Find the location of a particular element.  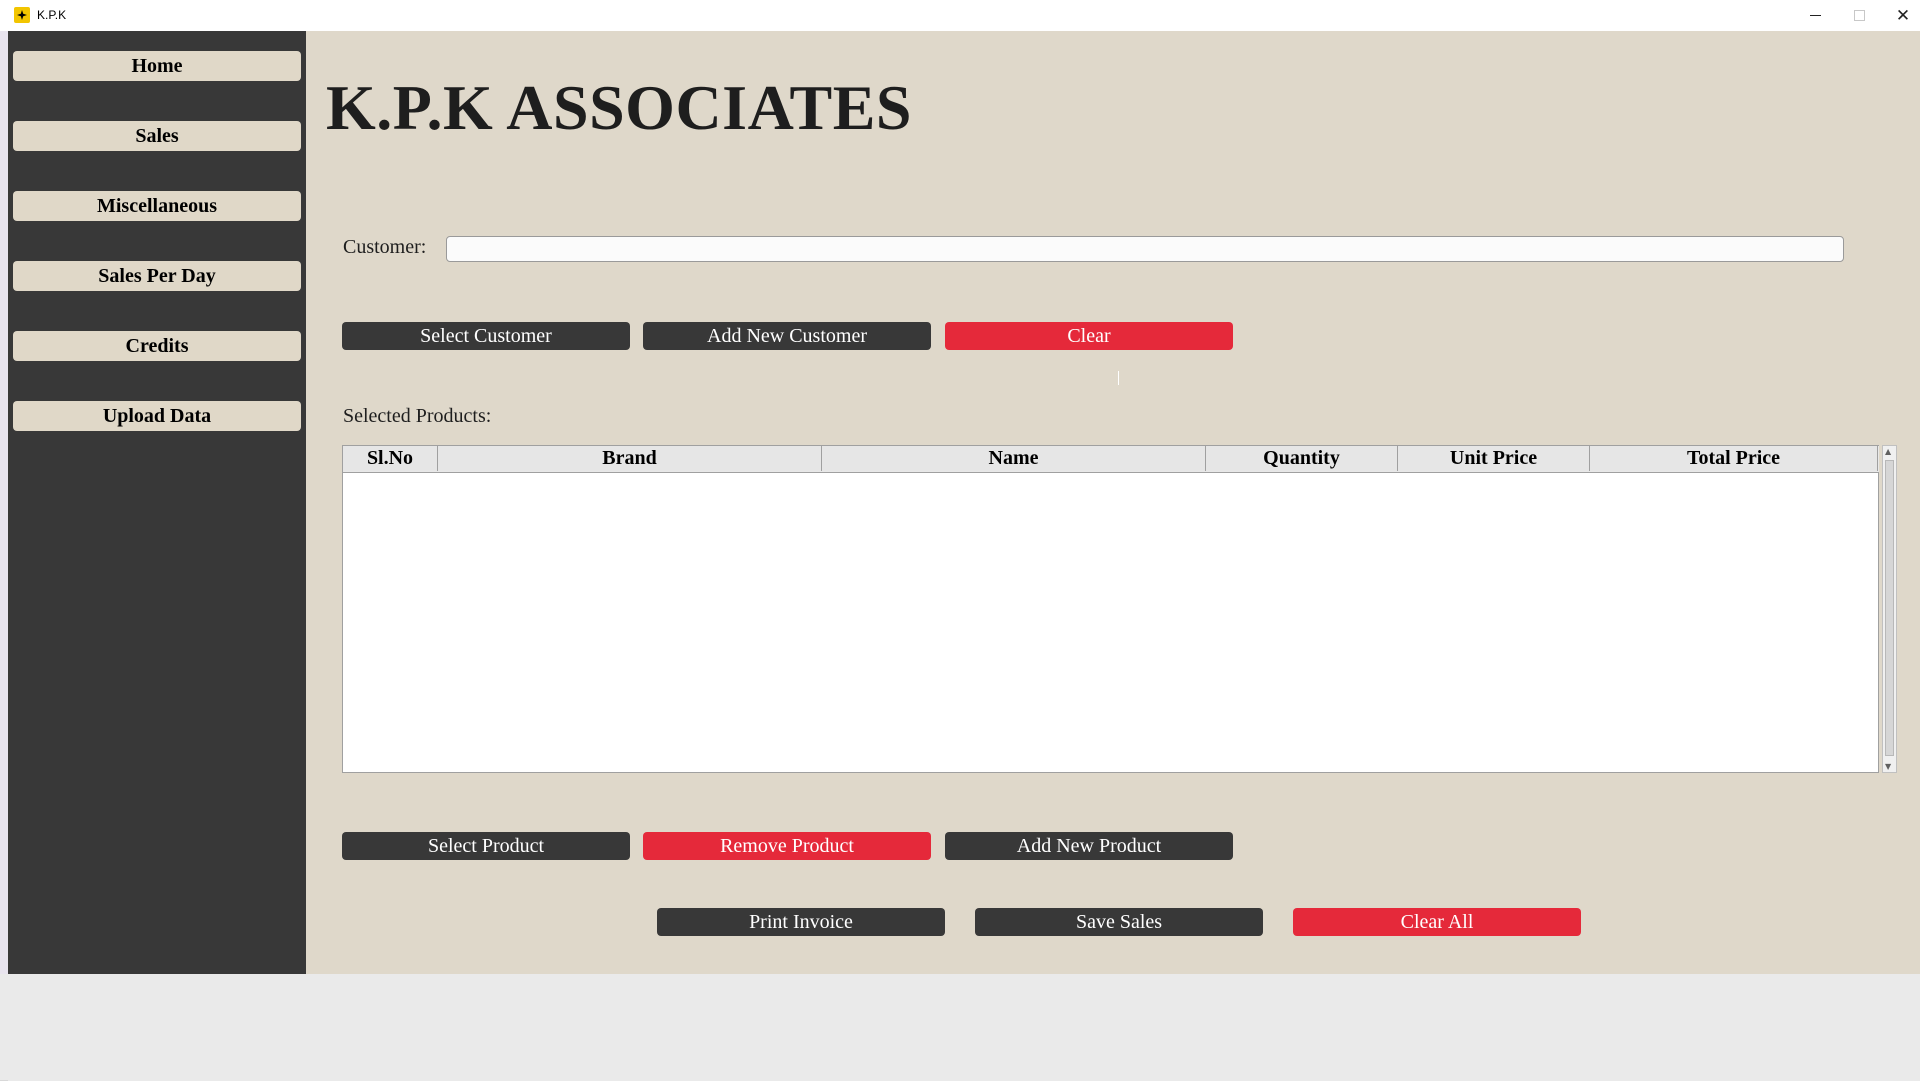

window-left-edge is located at coordinates (4, 555).